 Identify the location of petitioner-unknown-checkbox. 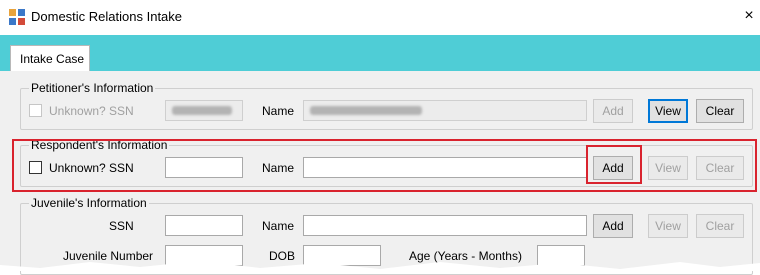
(35, 110).